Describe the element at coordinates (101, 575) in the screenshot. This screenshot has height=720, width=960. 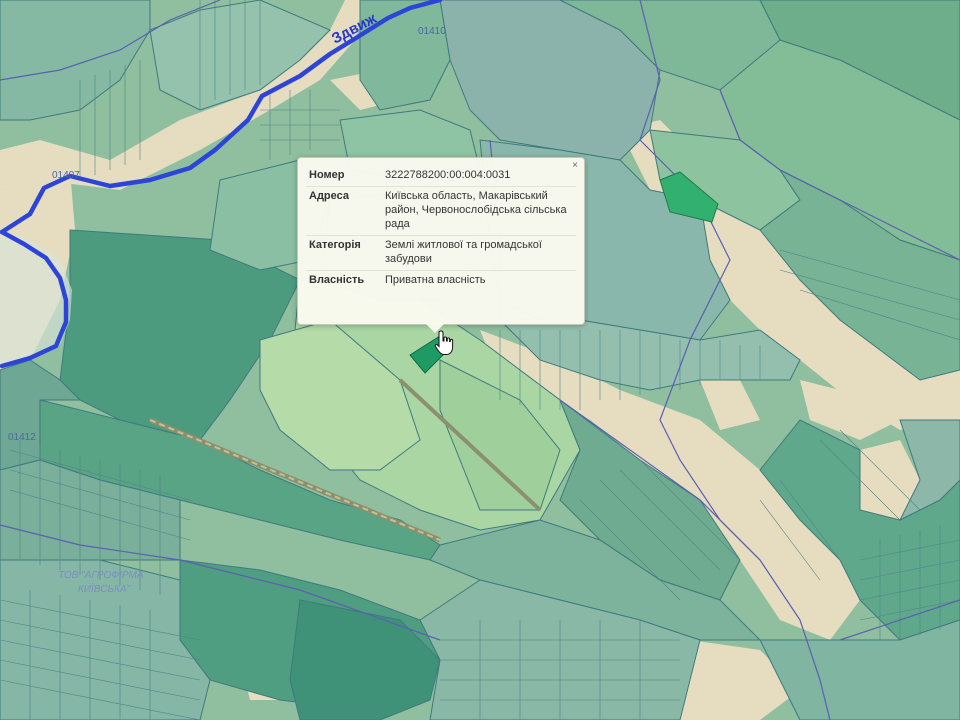
I see `farm-label: ТОВ "АГРОФІРМА` at that location.